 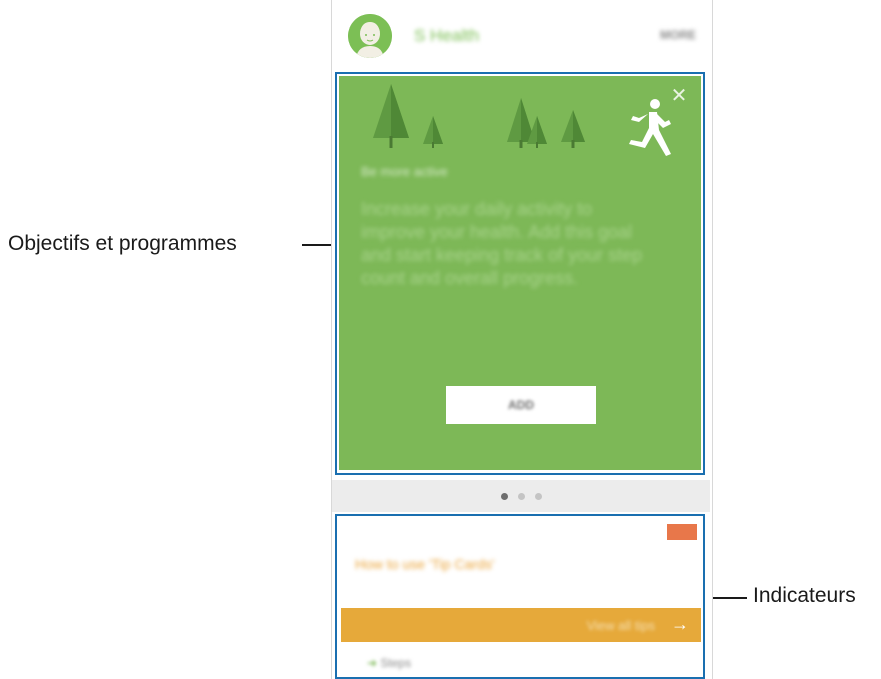 What do you see at coordinates (682, 532) in the screenshot?
I see `new-badge` at bounding box center [682, 532].